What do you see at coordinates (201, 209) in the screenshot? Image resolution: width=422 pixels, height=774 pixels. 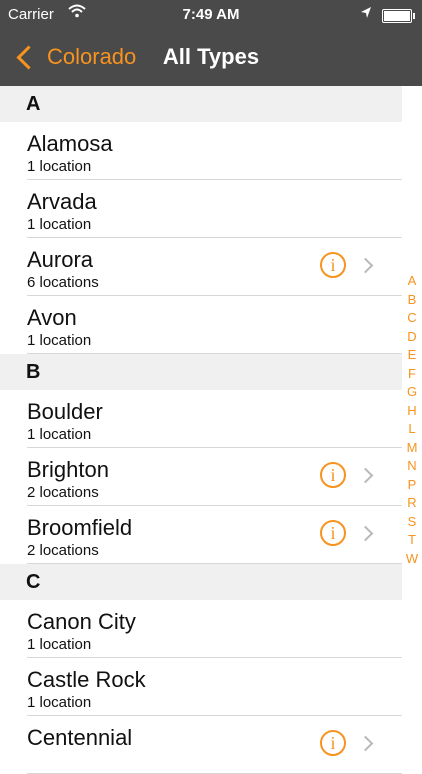 I see `list-item: Arvada 1 location` at bounding box center [201, 209].